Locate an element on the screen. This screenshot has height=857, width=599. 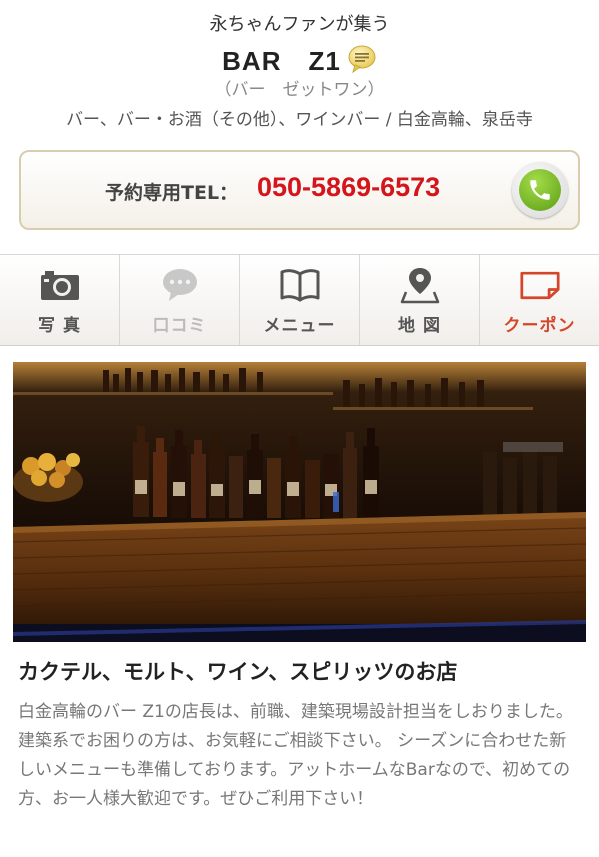
shop-nav-tabs: 写 真 口コミ メニュー 地 図 クーポン is located at coordinates (299, 300).